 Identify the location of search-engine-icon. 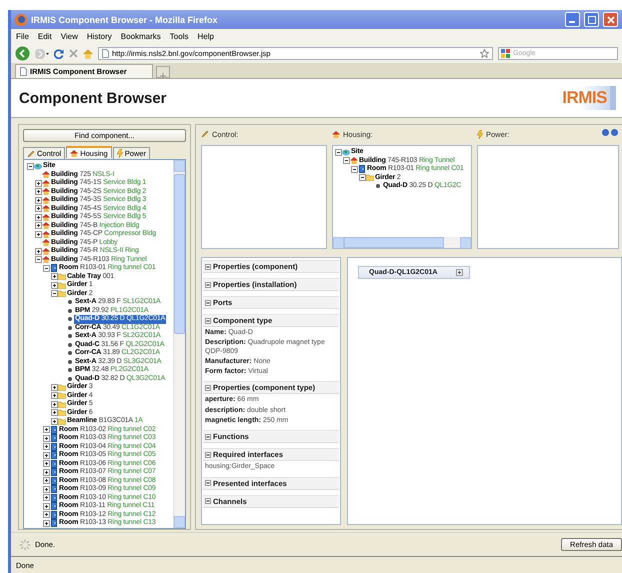
(505, 53).